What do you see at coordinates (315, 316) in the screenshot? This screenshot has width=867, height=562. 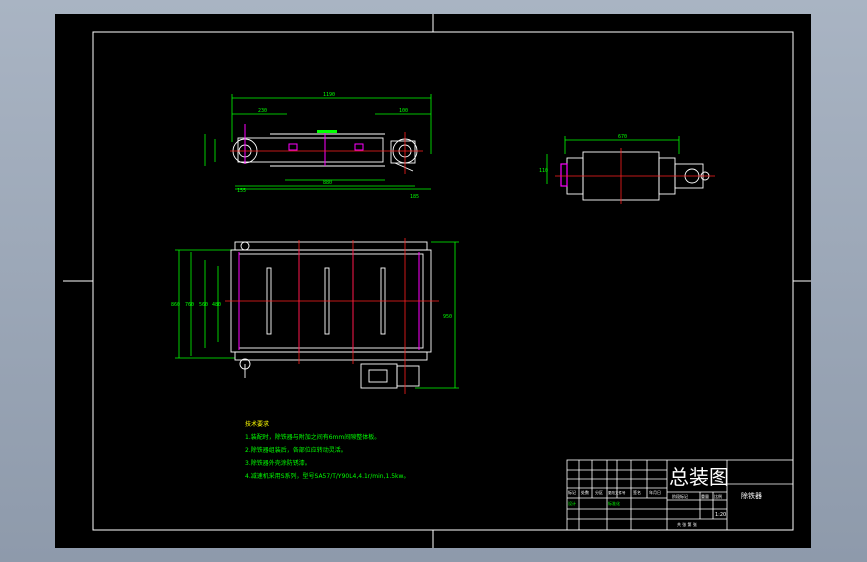 I see `plan-view: 860 760 560 480 950` at bounding box center [315, 316].